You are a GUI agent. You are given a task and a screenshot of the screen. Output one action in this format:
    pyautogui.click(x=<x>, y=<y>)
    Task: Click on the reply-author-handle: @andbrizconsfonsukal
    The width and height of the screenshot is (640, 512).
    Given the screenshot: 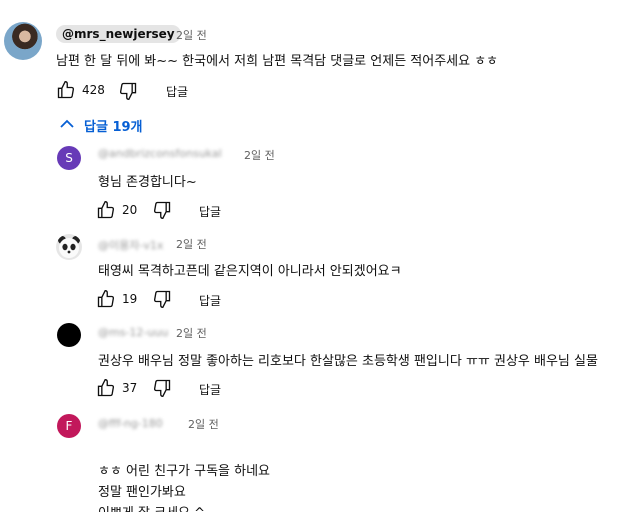 What is the action you would take?
    pyautogui.click(x=160, y=153)
    